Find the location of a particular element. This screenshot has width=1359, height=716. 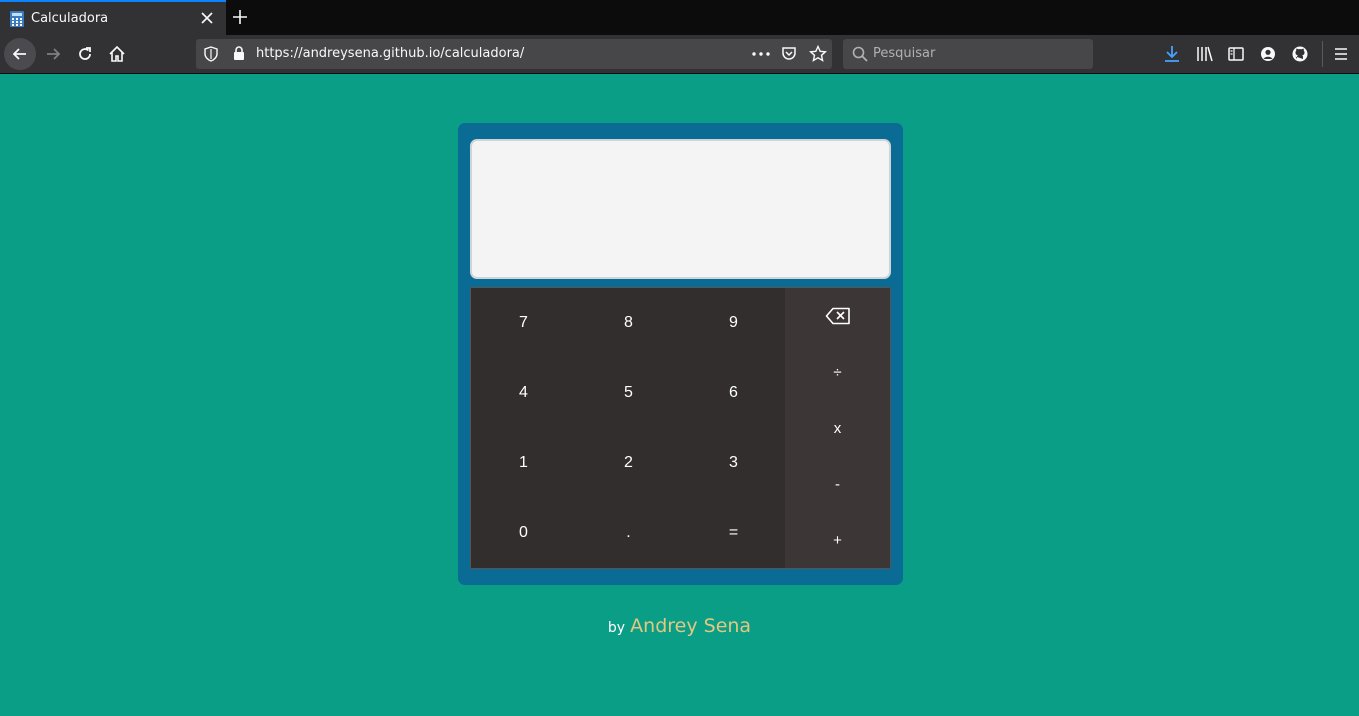

forward-button is located at coordinates (53, 54).